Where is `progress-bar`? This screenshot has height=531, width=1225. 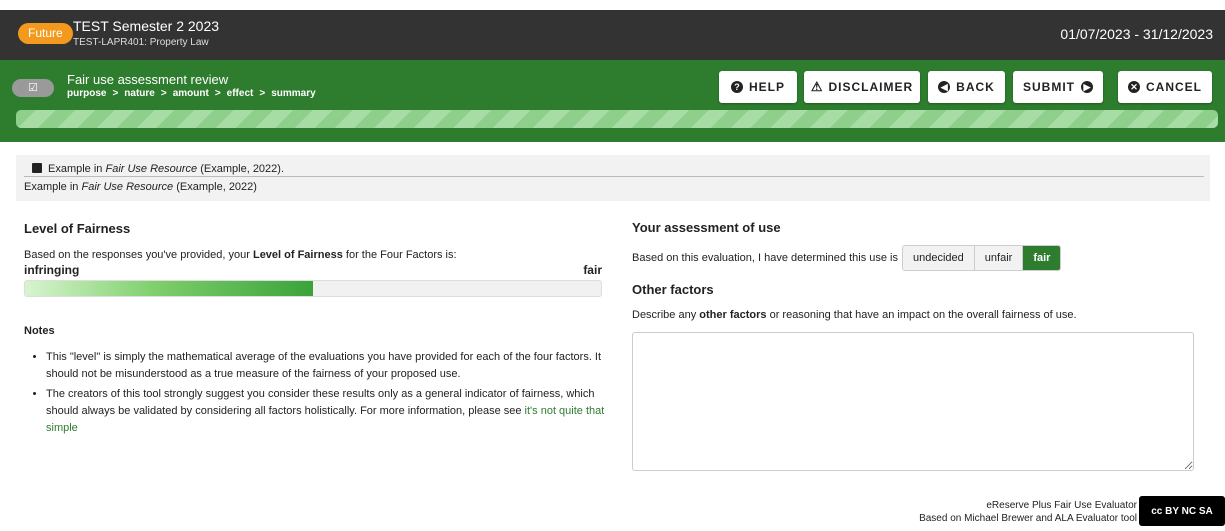
progress-bar is located at coordinates (617, 119).